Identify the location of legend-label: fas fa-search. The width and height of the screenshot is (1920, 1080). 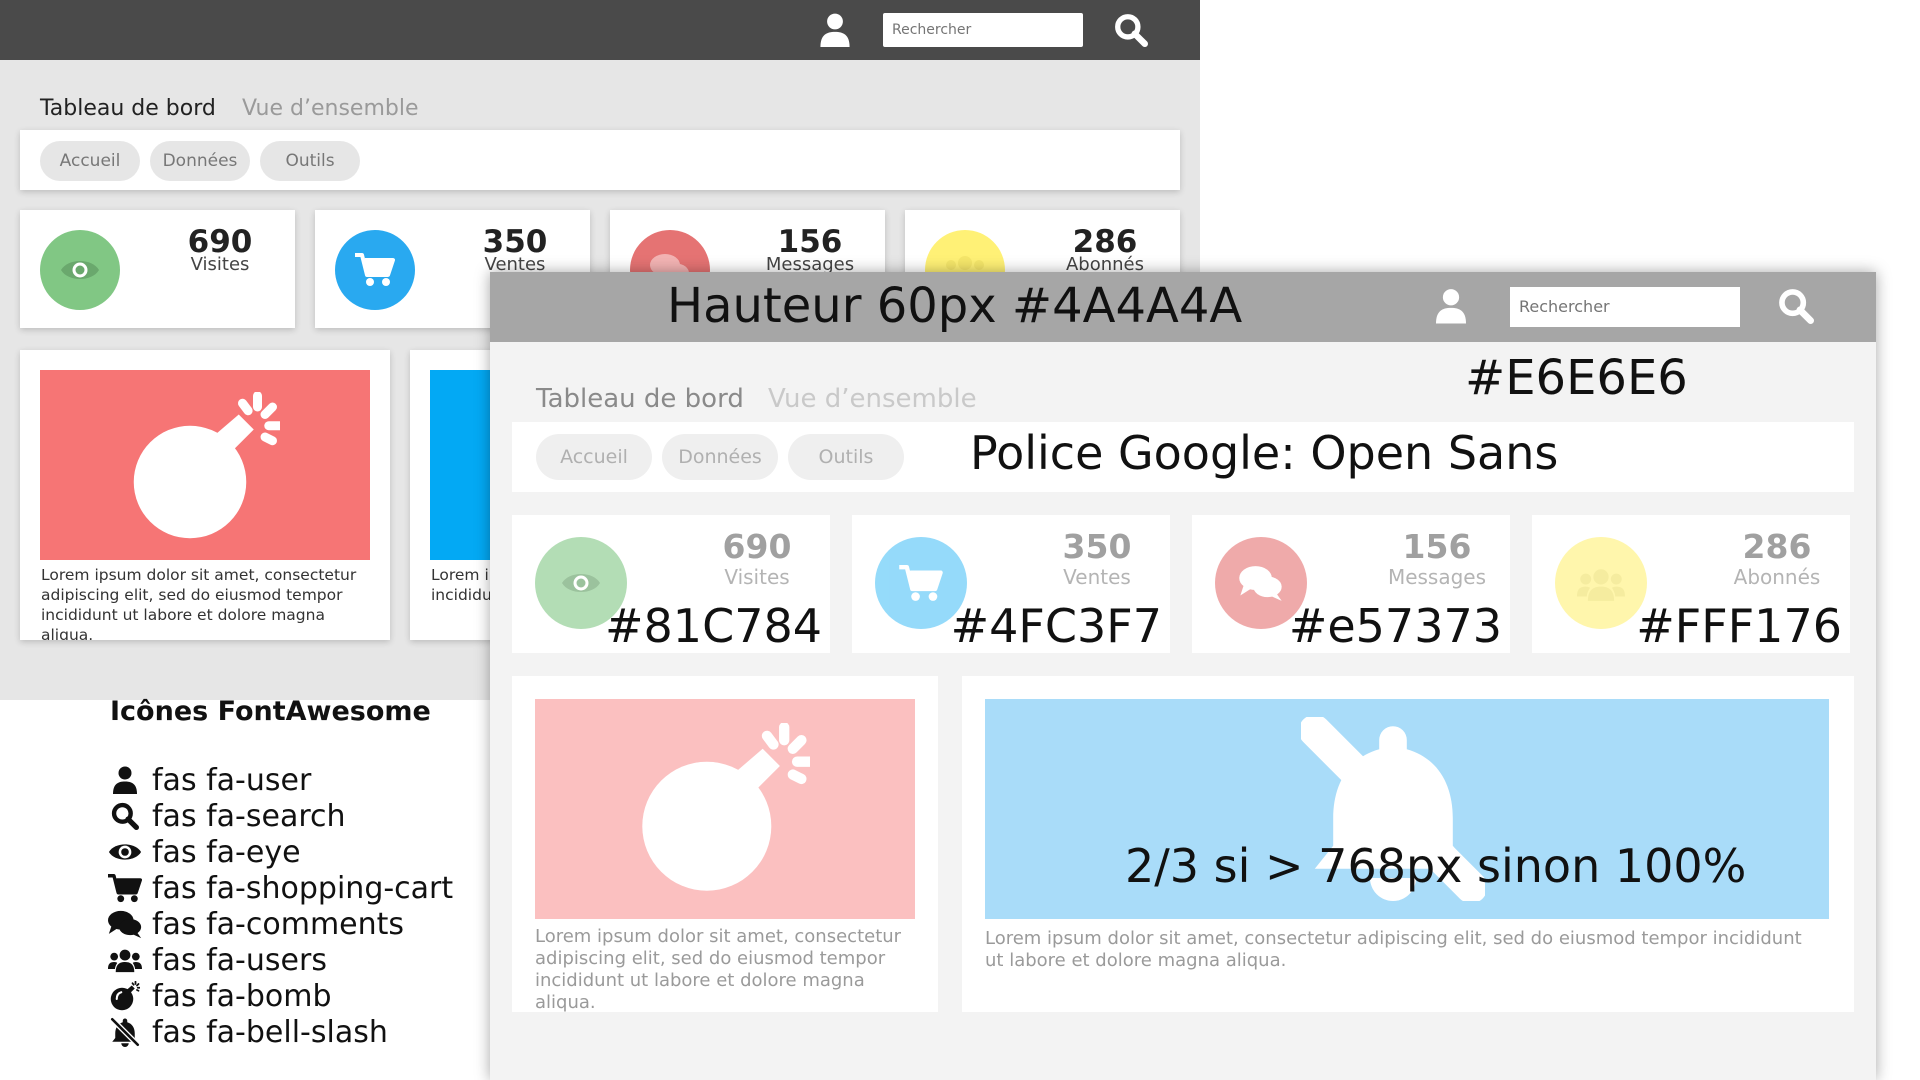
(249, 816).